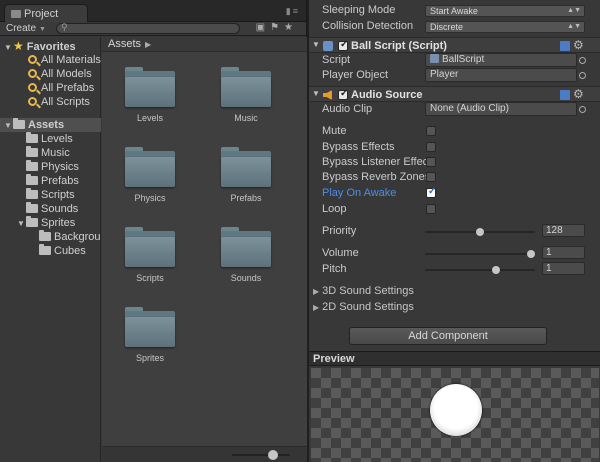  What do you see at coordinates (58, 223) in the screenshot?
I see `sprites-label: Sprites` at bounding box center [58, 223].